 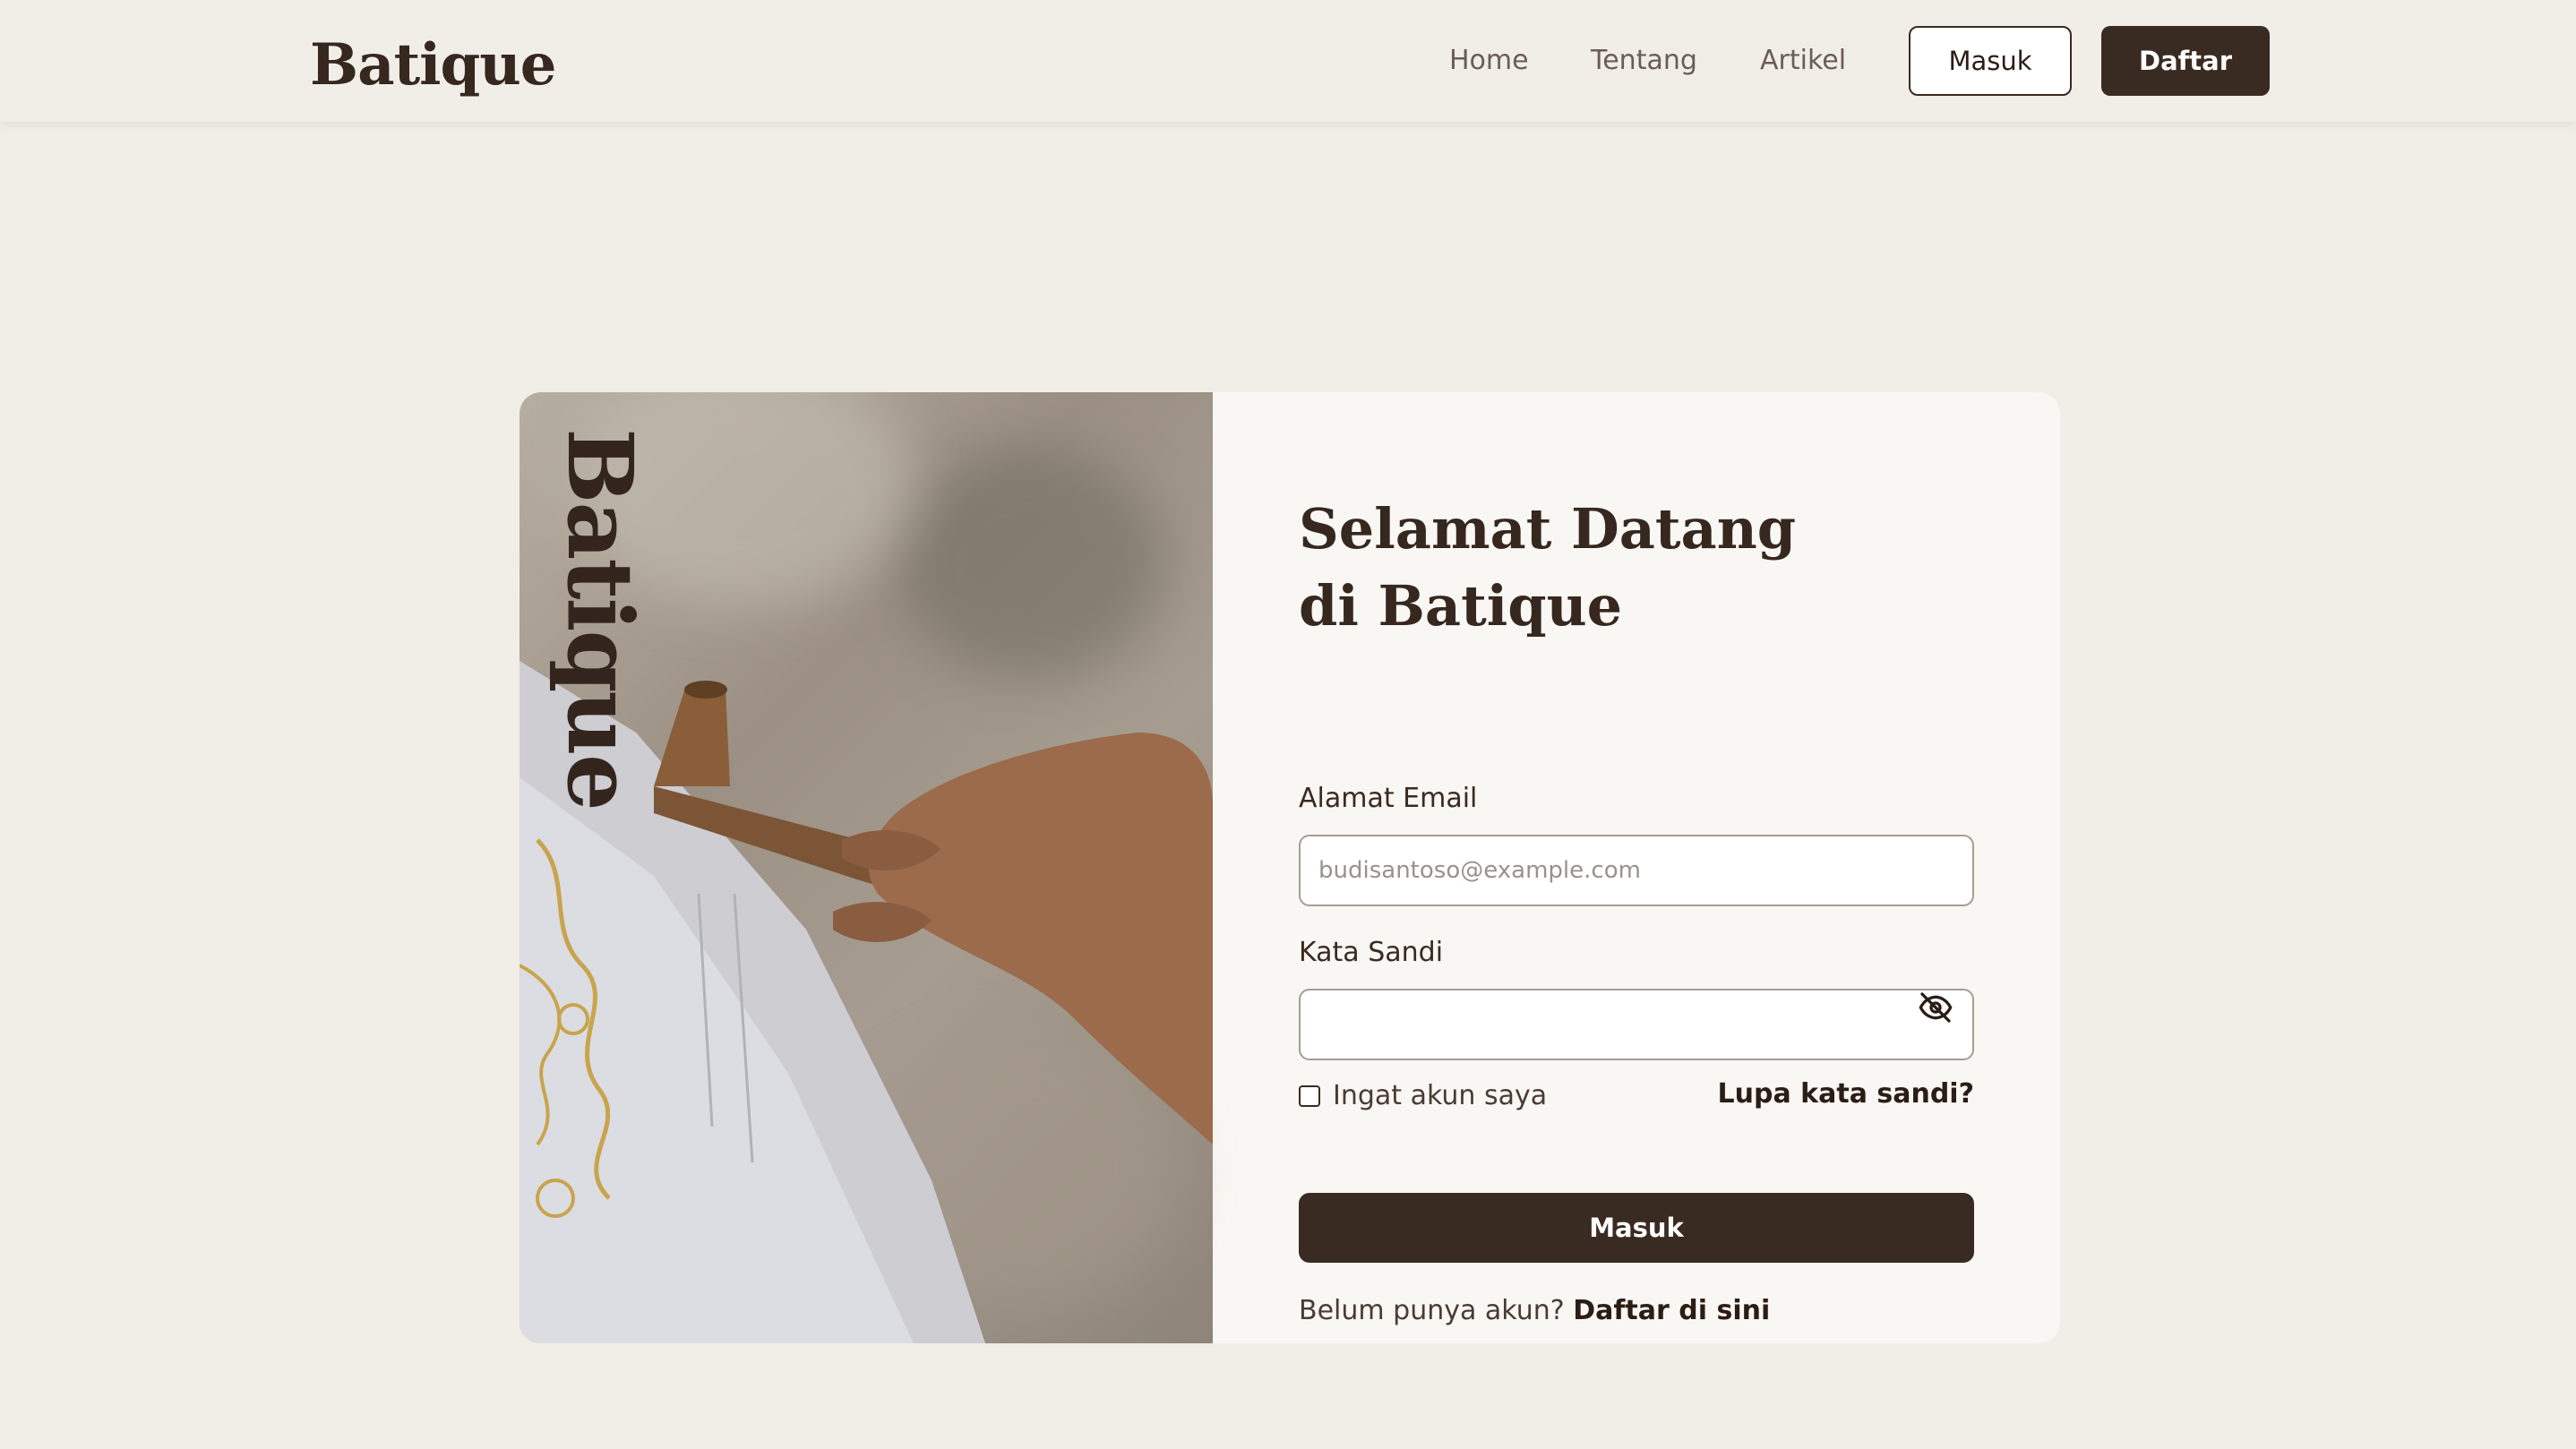 I want to click on email-input, so click(x=1636, y=871).